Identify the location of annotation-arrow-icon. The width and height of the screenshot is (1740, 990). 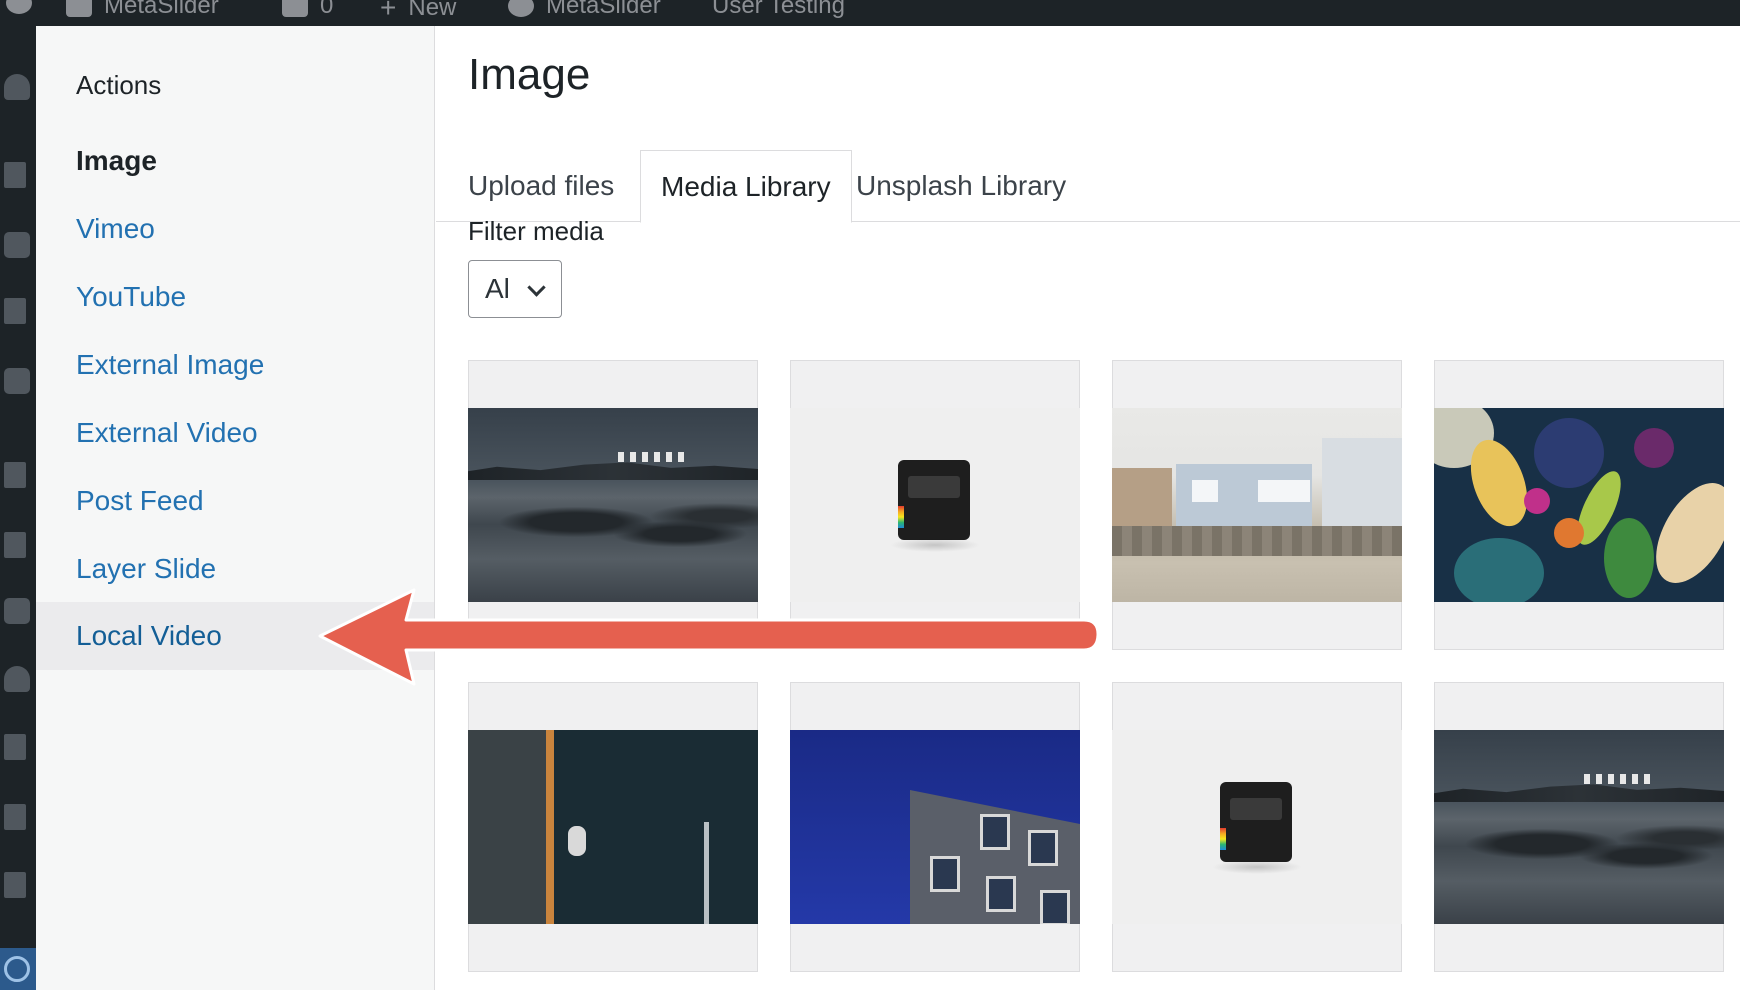
(709, 637).